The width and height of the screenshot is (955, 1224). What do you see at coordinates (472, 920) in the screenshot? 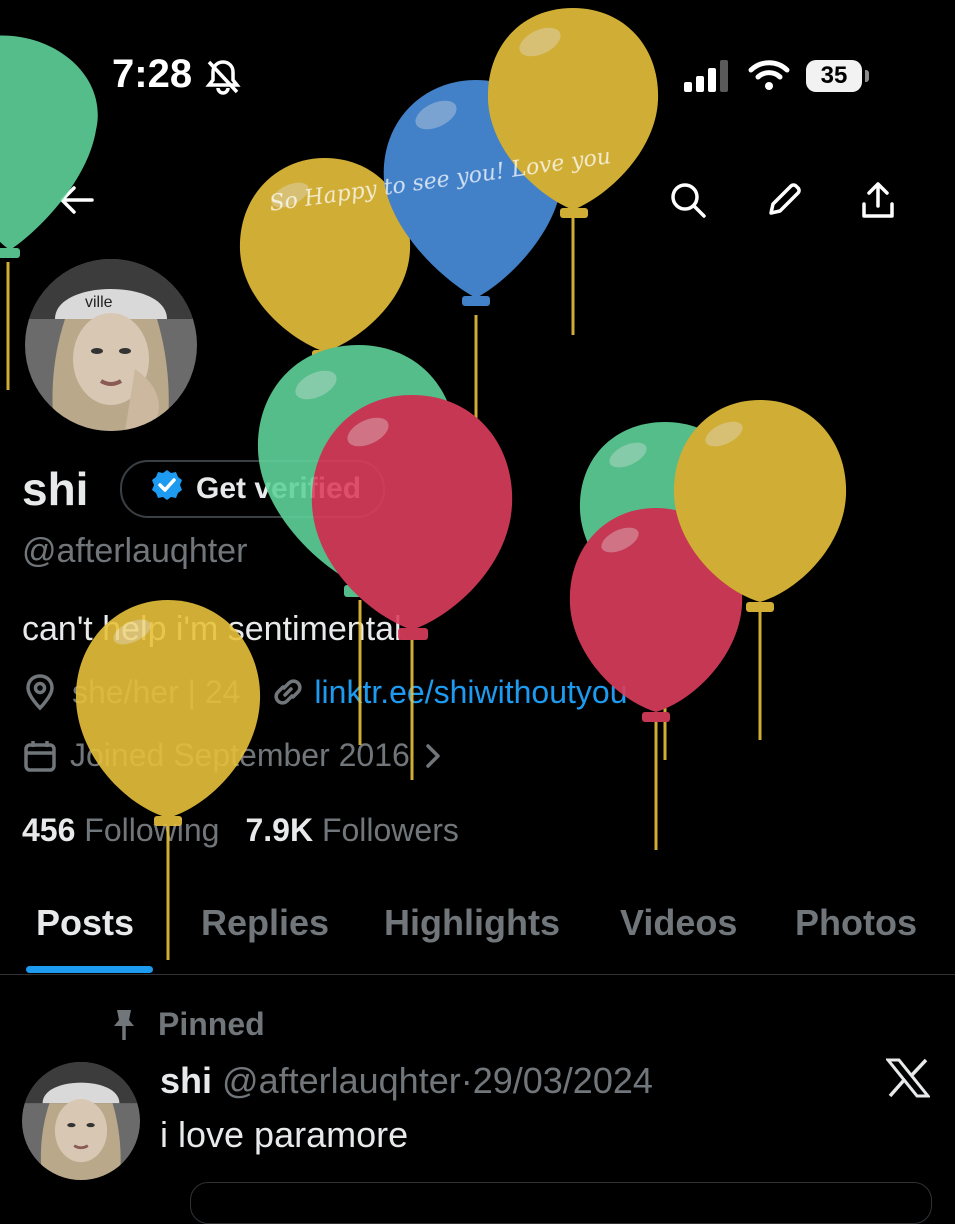
I see `tab-highlights: Highlights` at bounding box center [472, 920].